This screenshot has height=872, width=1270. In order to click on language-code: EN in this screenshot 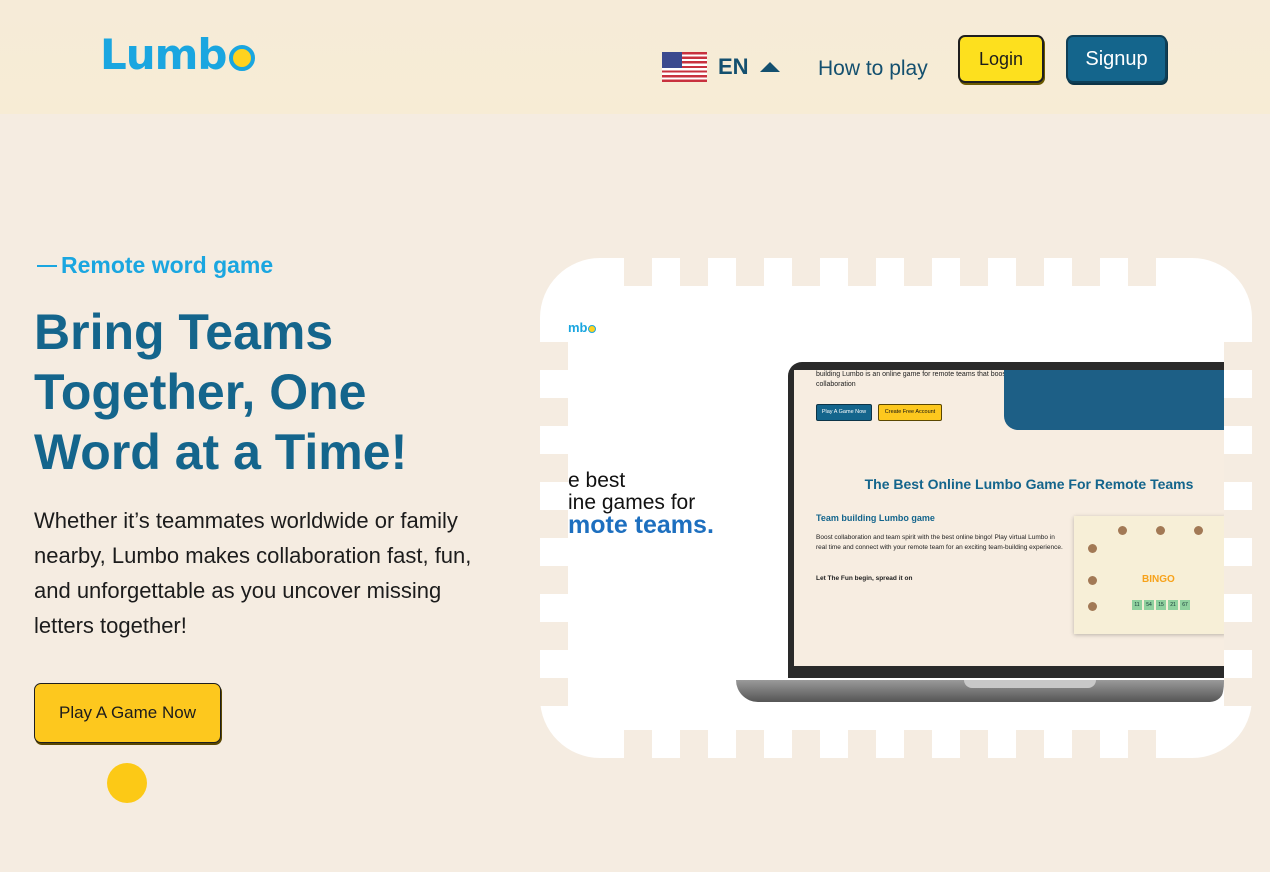, I will do `click(733, 66)`.